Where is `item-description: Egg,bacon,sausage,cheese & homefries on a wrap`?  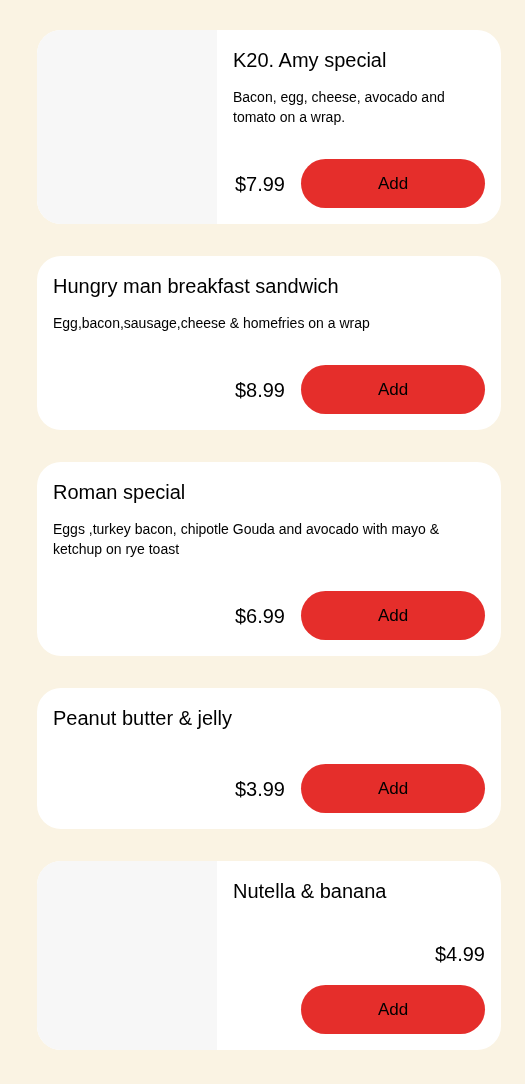
item-description: Egg,bacon,sausage,cheese & homefries on a wrap is located at coordinates (212, 323).